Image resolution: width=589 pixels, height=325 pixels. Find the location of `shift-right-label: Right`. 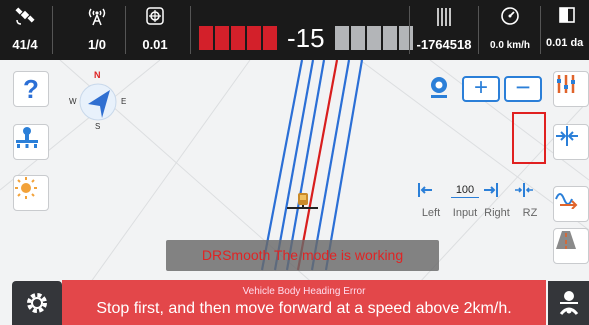

shift-right-label: Right is located at coordinates (497, 213).